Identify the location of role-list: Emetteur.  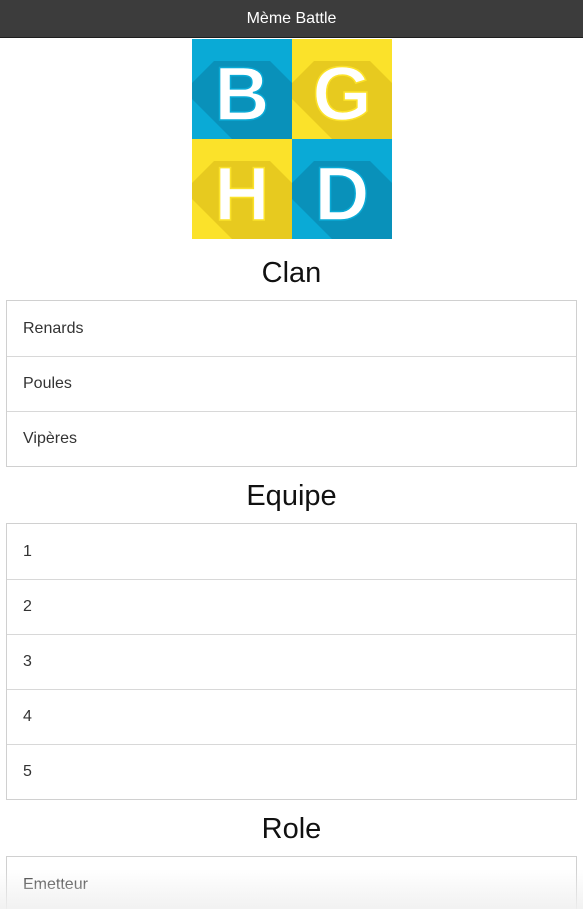
(291, 882).